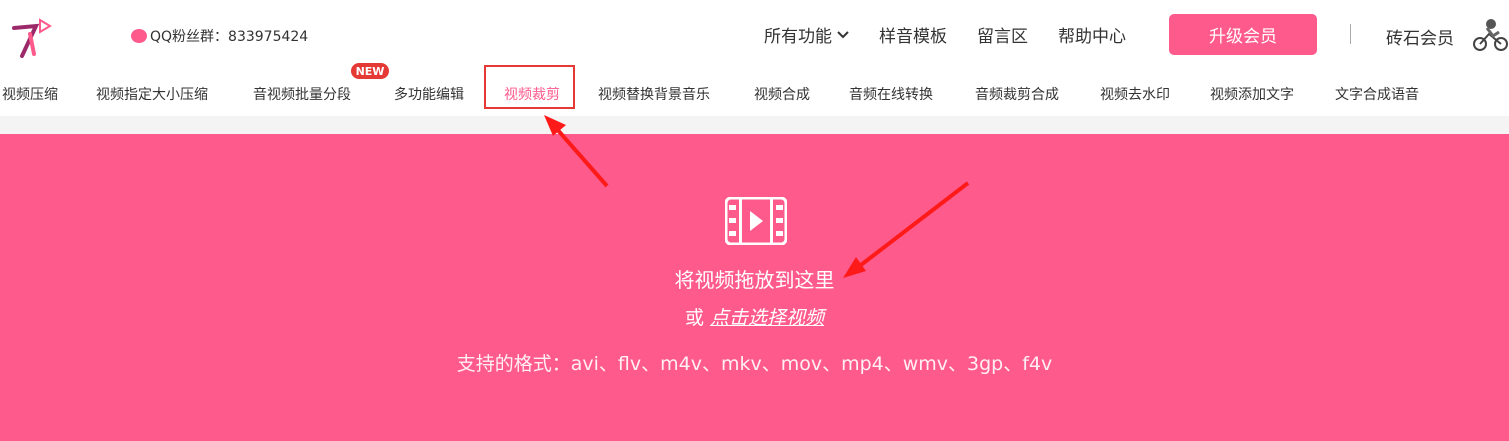 The height and width of the screenshot is (441, 1509). Describe the element at coordinates (529, 87) in the screenshot. I see `active-tab-highlight` at that location.